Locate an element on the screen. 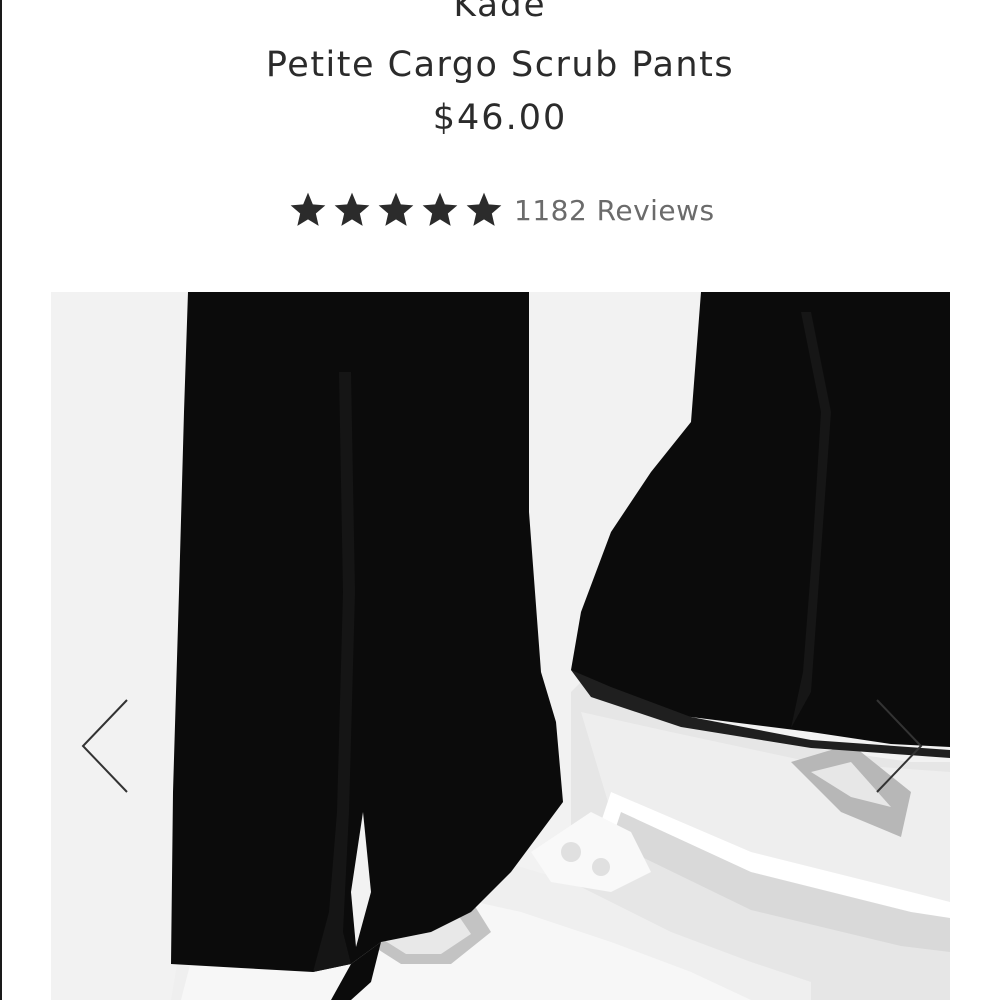 This screenshot has width=1000, height=1000. product-rating: 1182 Reviews is located at coordinates (501, 210).